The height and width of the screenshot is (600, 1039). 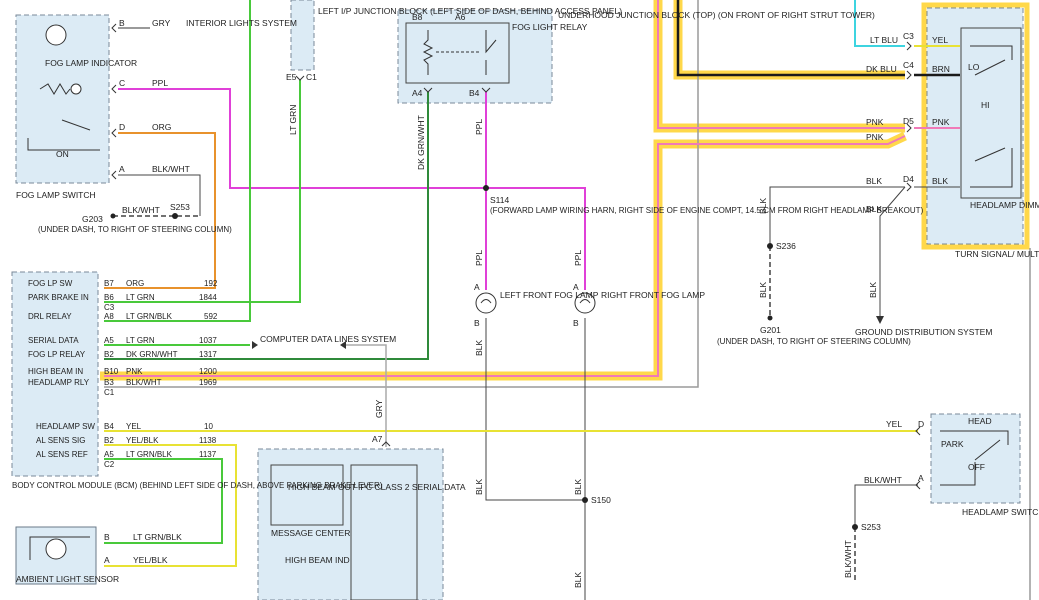 What do you see at coordinates (50, 283) in the screenshot?
I see `bcm-row-label: FOG LP SW` at bounding box center [50, 283].